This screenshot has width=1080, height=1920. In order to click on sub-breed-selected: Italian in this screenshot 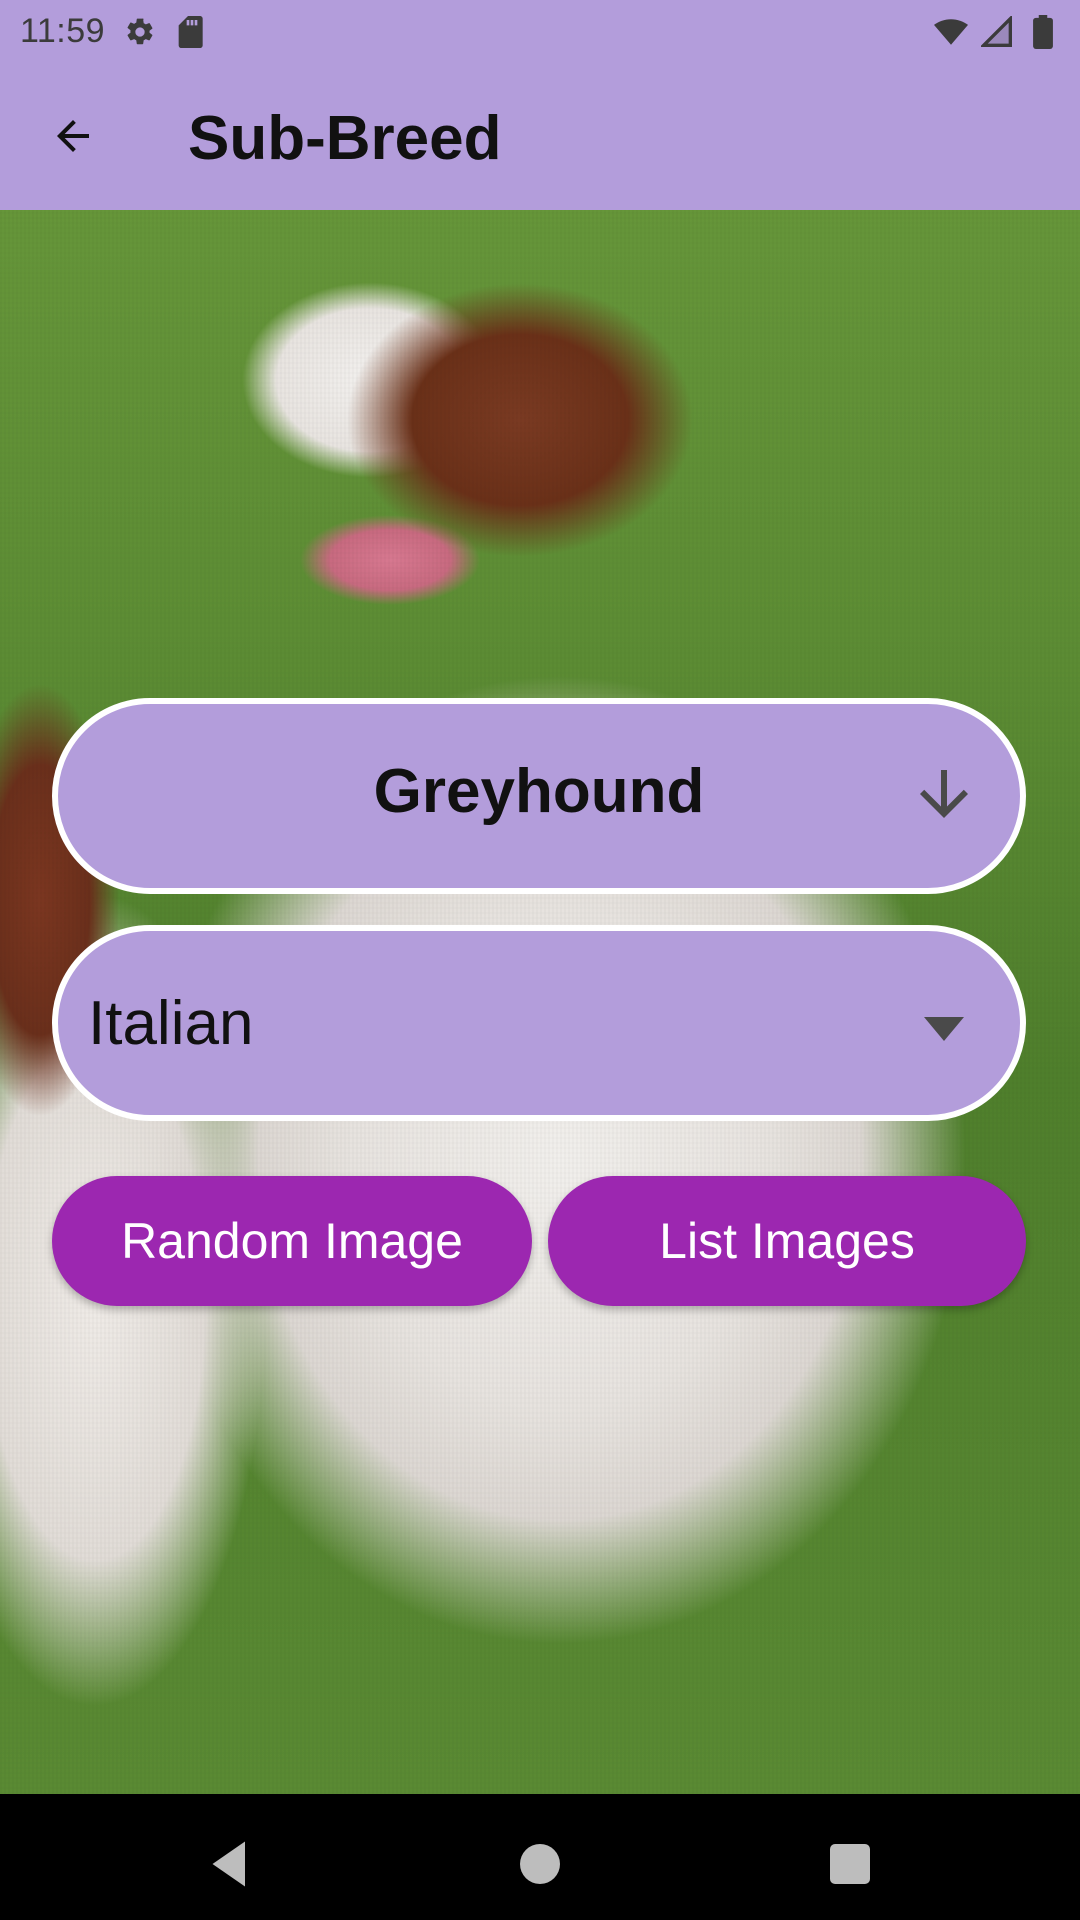, I will do `click(171, 1023)`.